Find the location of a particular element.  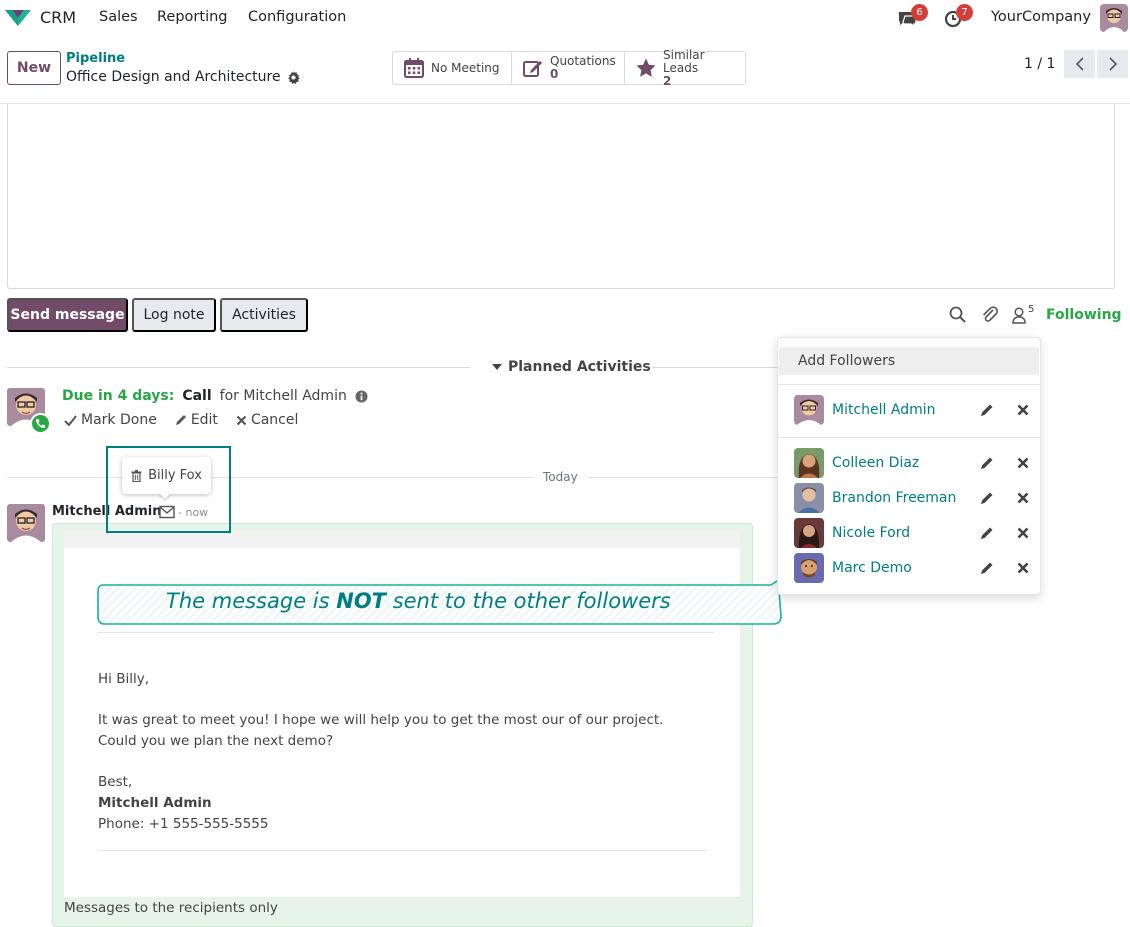

gear-icon is located at coordinates (293, 77).